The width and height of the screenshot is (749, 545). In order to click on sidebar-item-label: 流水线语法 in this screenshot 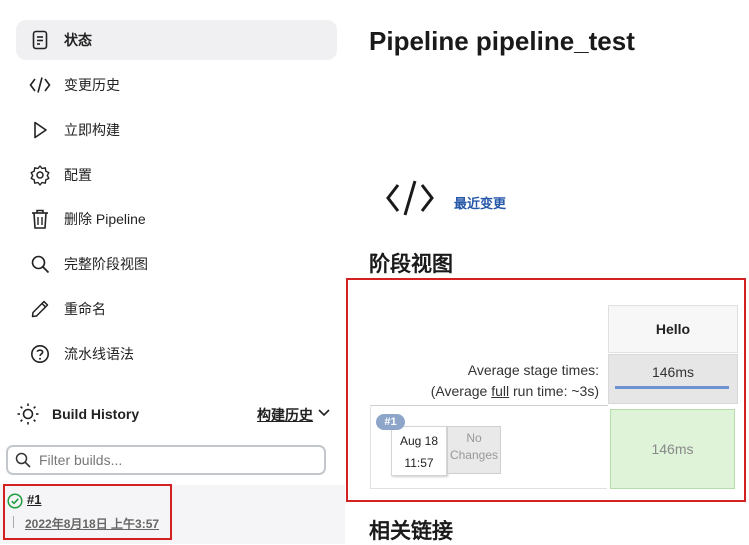, I will do `click(99, 354)`.